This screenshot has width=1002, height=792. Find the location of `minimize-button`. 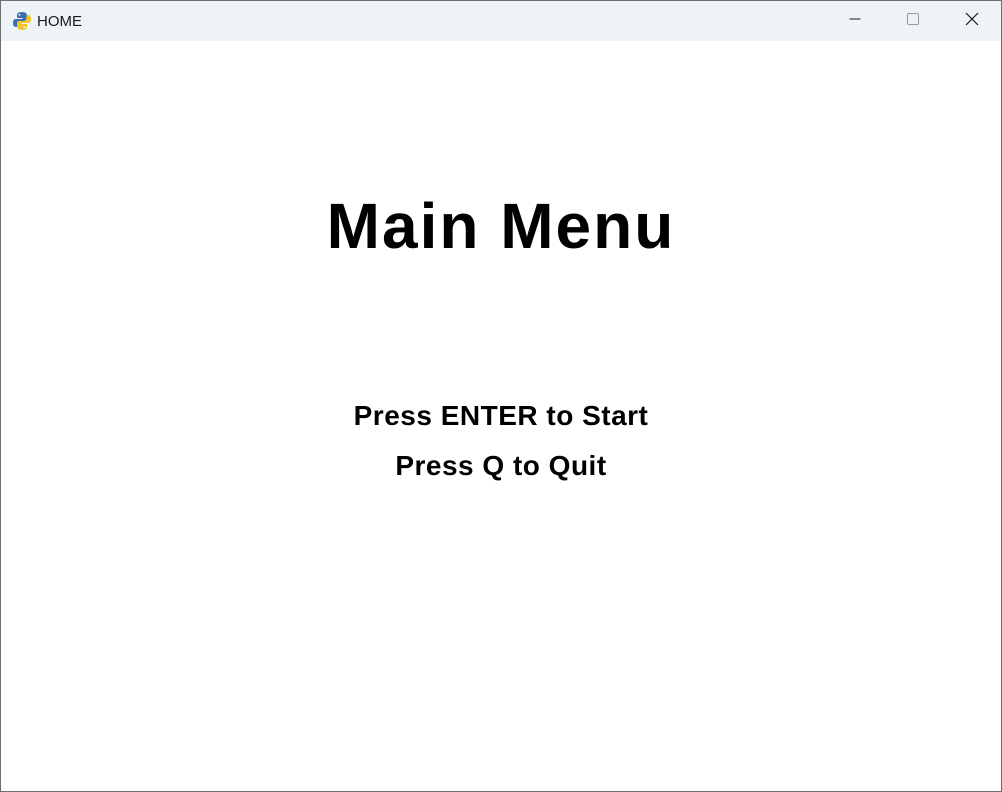

minimize-button is located at coordinates (855, 21).